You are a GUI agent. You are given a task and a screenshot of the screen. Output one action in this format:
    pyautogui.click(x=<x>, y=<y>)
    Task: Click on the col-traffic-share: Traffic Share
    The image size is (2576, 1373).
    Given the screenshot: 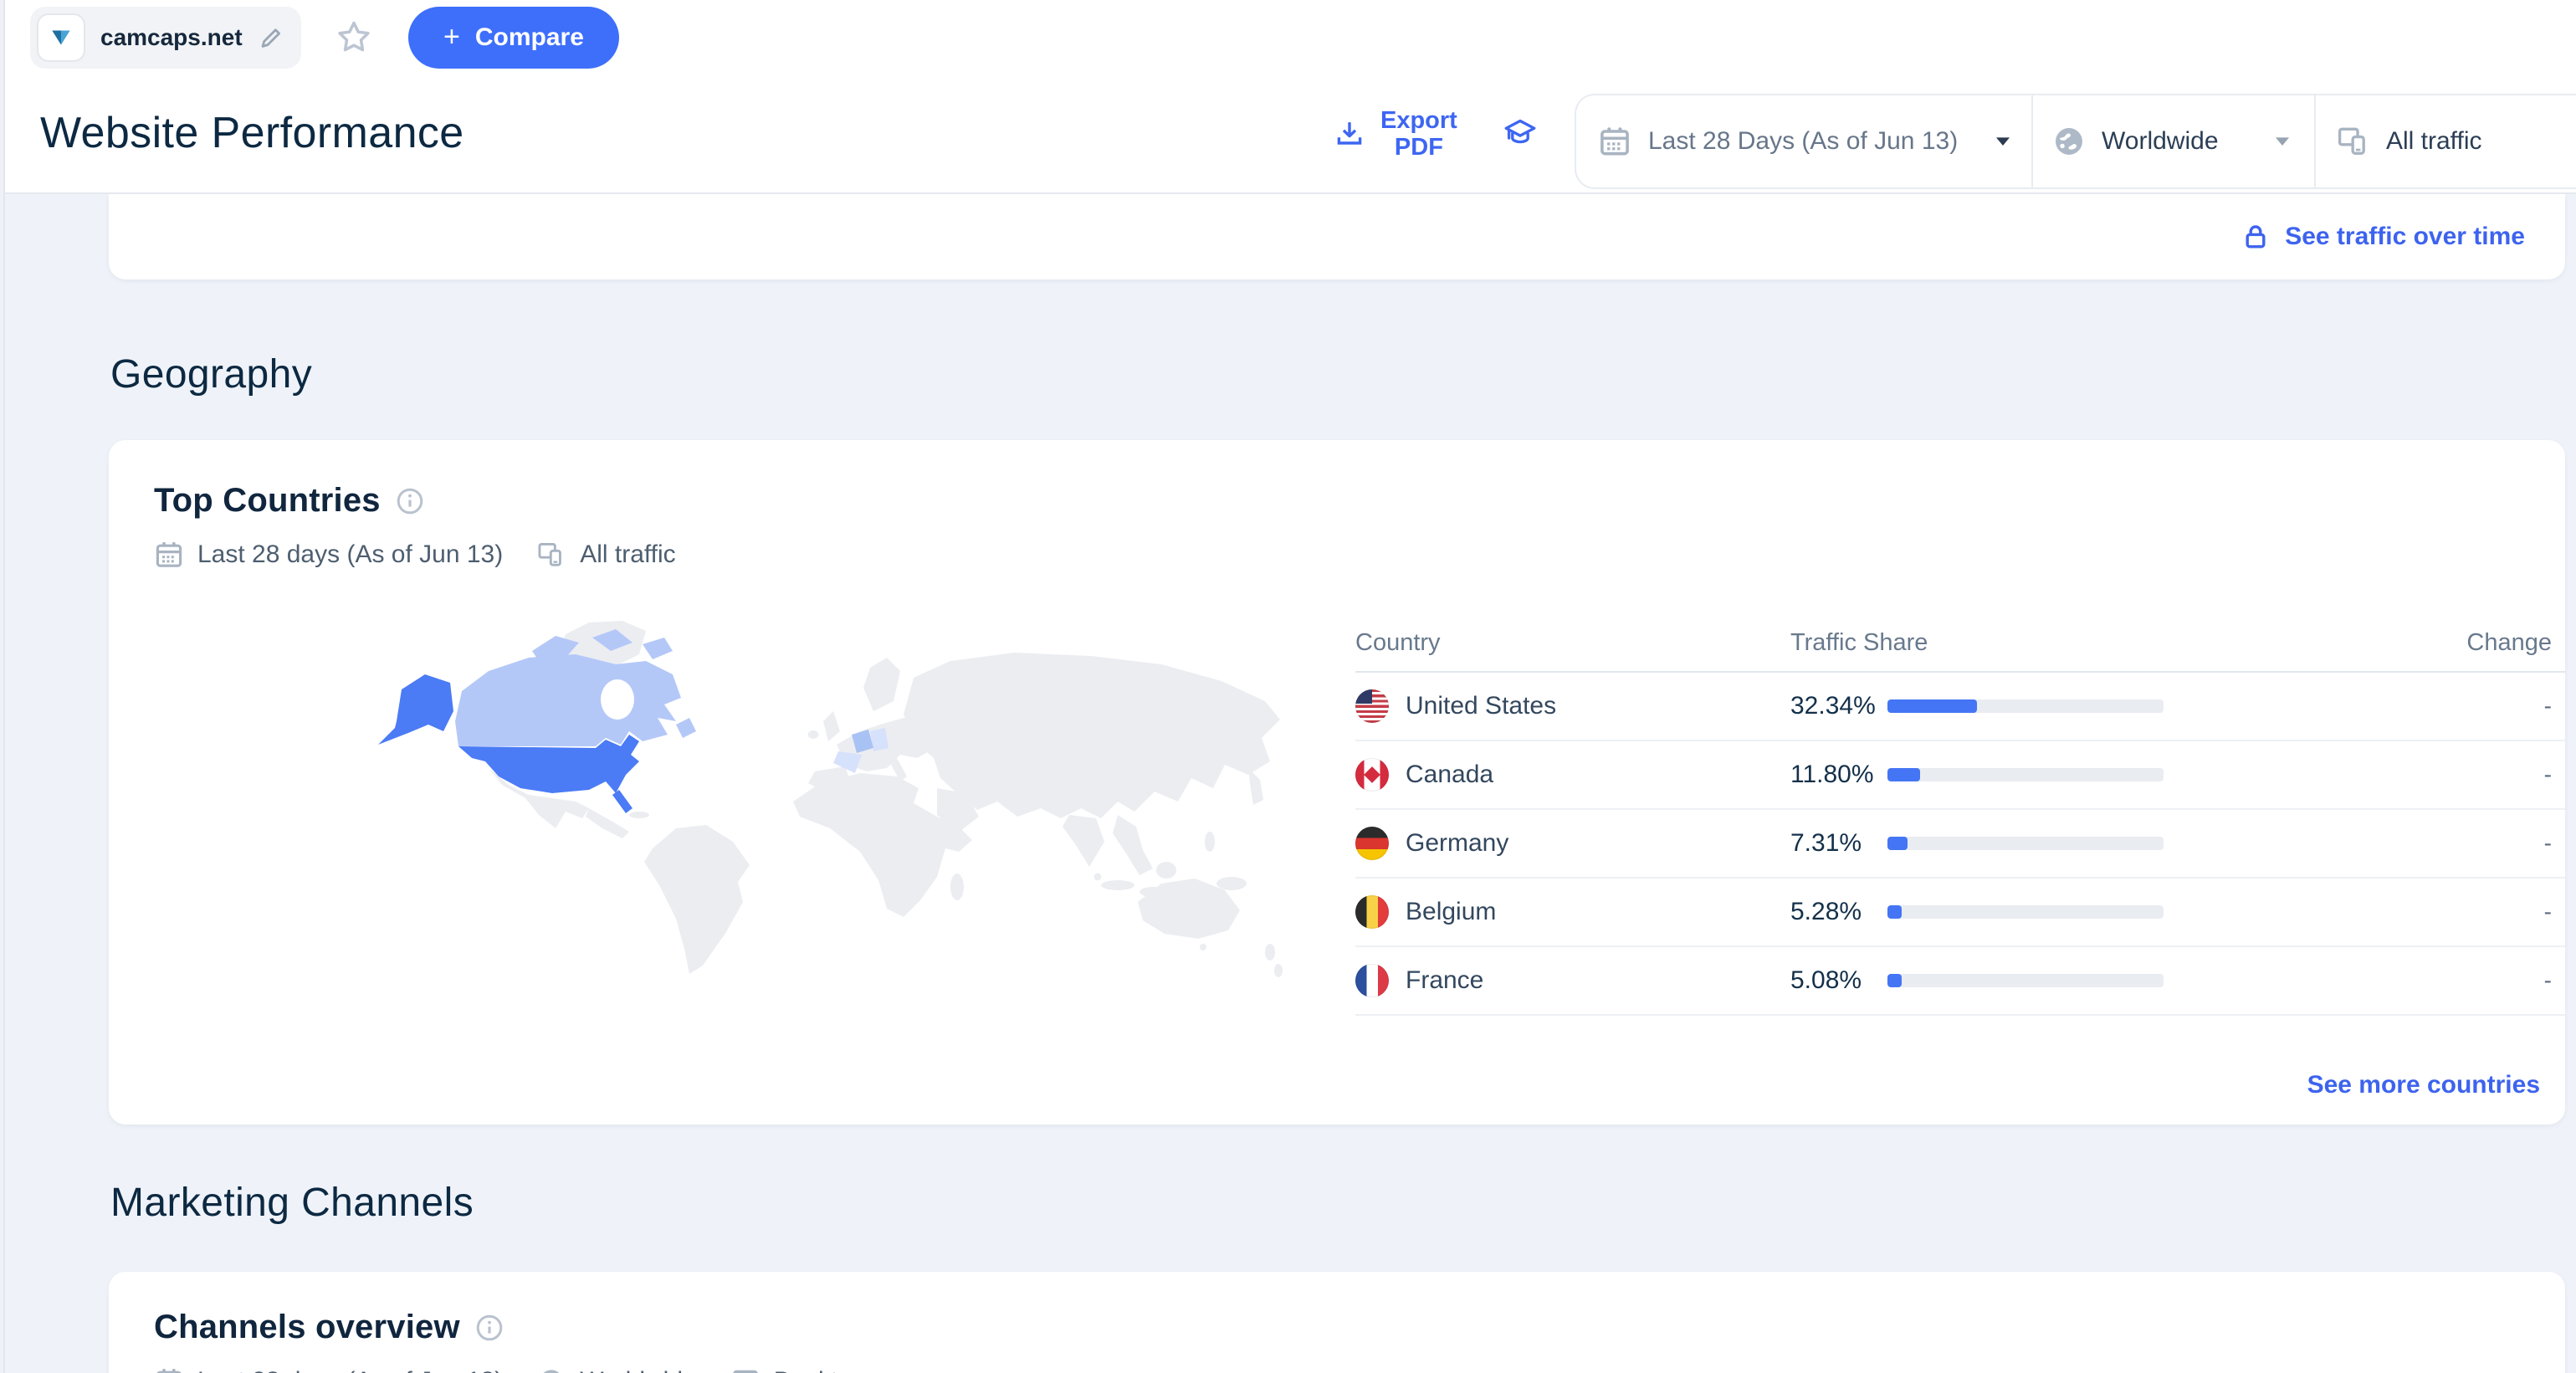 What is the action you would take?
    pyautogui.click(x=1859, y=642)
    